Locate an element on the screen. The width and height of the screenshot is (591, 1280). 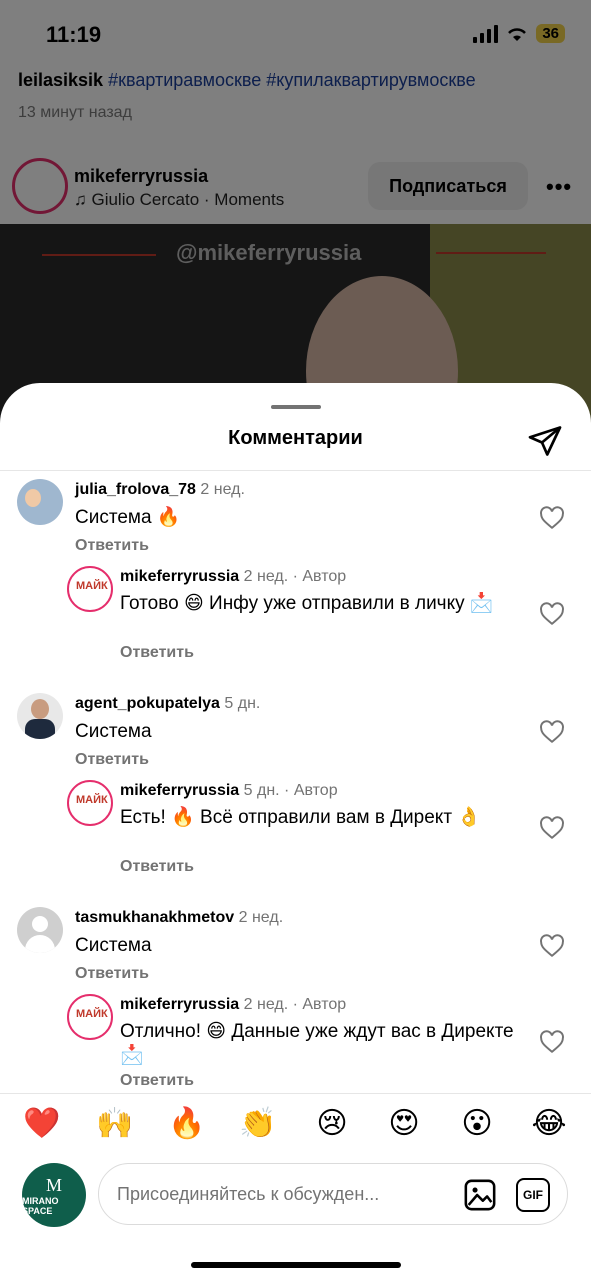
comment-time: 5 дн. · Автор is located at coordinates (290, 790).